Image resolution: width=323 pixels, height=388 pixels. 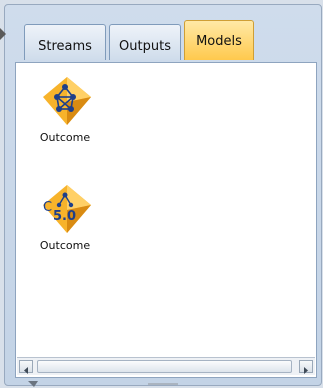 I want to click on scroll-left-button, so click(x=26, y=367).